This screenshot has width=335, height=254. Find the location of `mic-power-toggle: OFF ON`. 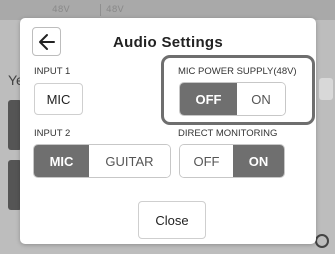

mic-power-toggle: OFF ON is located at coordinates (232, 99).